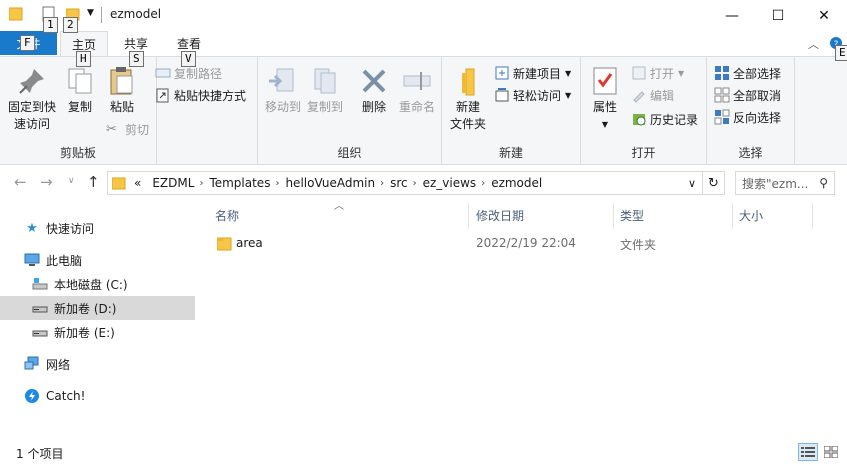  Describe the element at coordinates (824, 15) in the screenshot. I see `close-button: ✕` at that location.